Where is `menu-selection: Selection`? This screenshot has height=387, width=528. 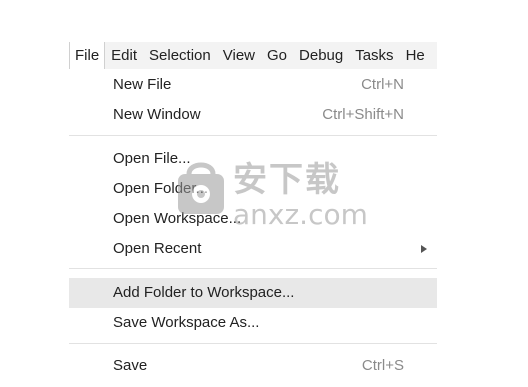 menu-selection: Selection is located at coordinates (180, 55).